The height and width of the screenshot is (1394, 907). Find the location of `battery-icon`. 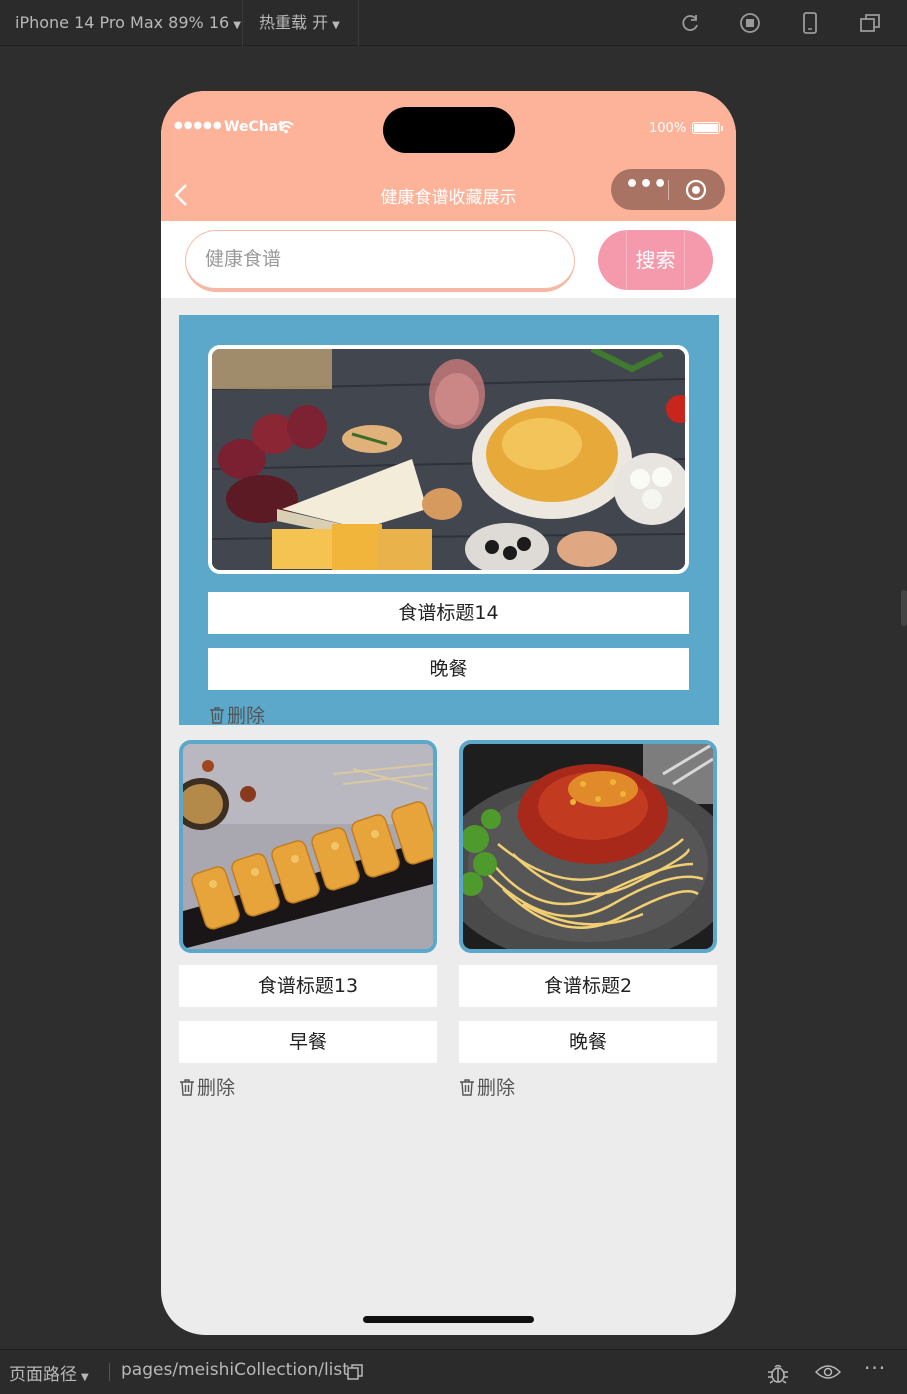

battery-icon is located at coordinates (707, 128).